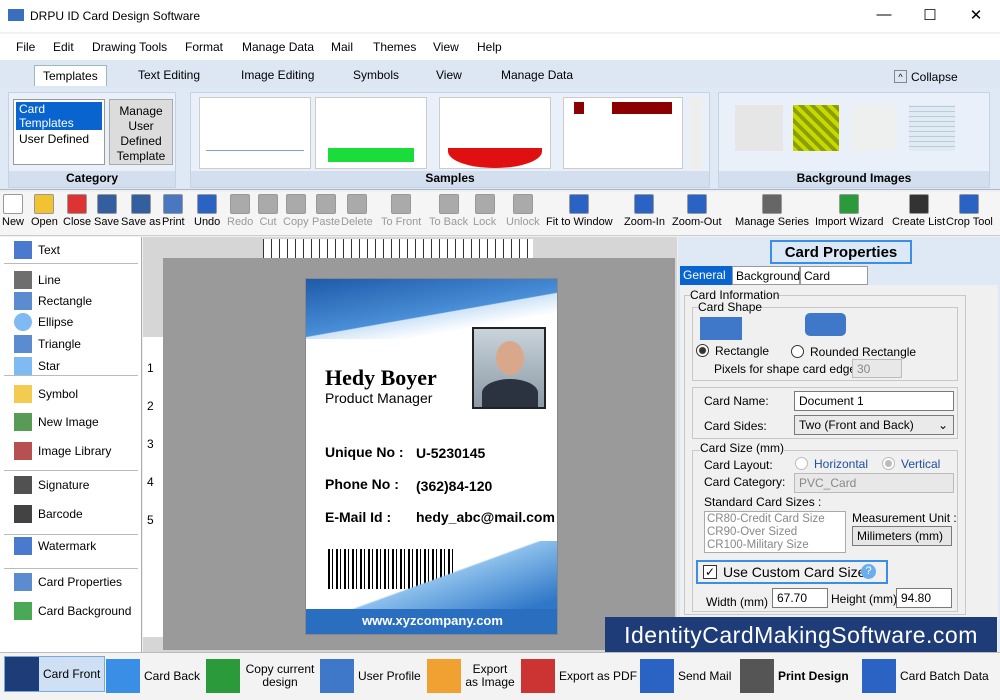 The image size is (1000, 700). Describe the element at coordinates (342, 47) in the screenshot. I see `menu-mail: Mail` at that location.